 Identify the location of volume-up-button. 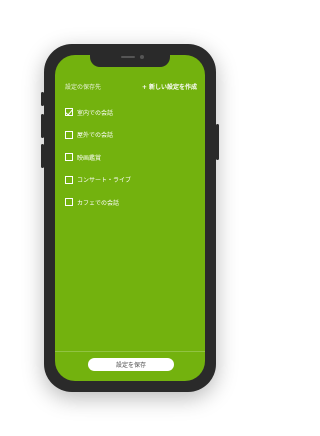
(42, 126).